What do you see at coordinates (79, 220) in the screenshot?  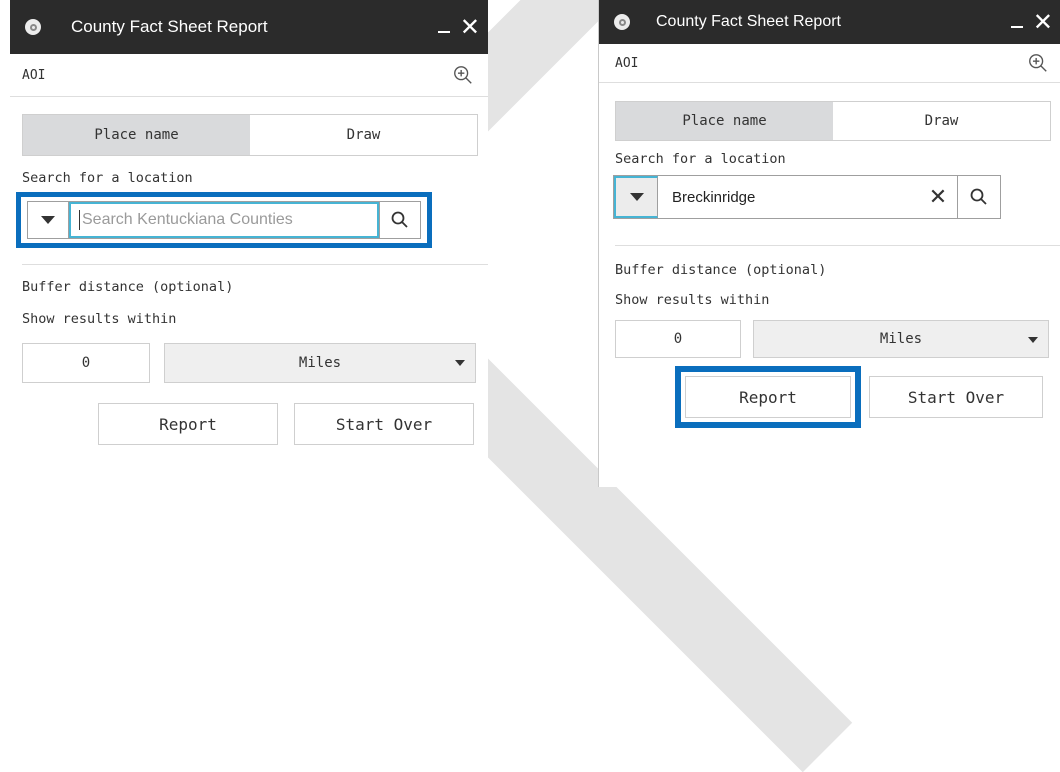 I see `text-caret` at bounding box center [79, 220].